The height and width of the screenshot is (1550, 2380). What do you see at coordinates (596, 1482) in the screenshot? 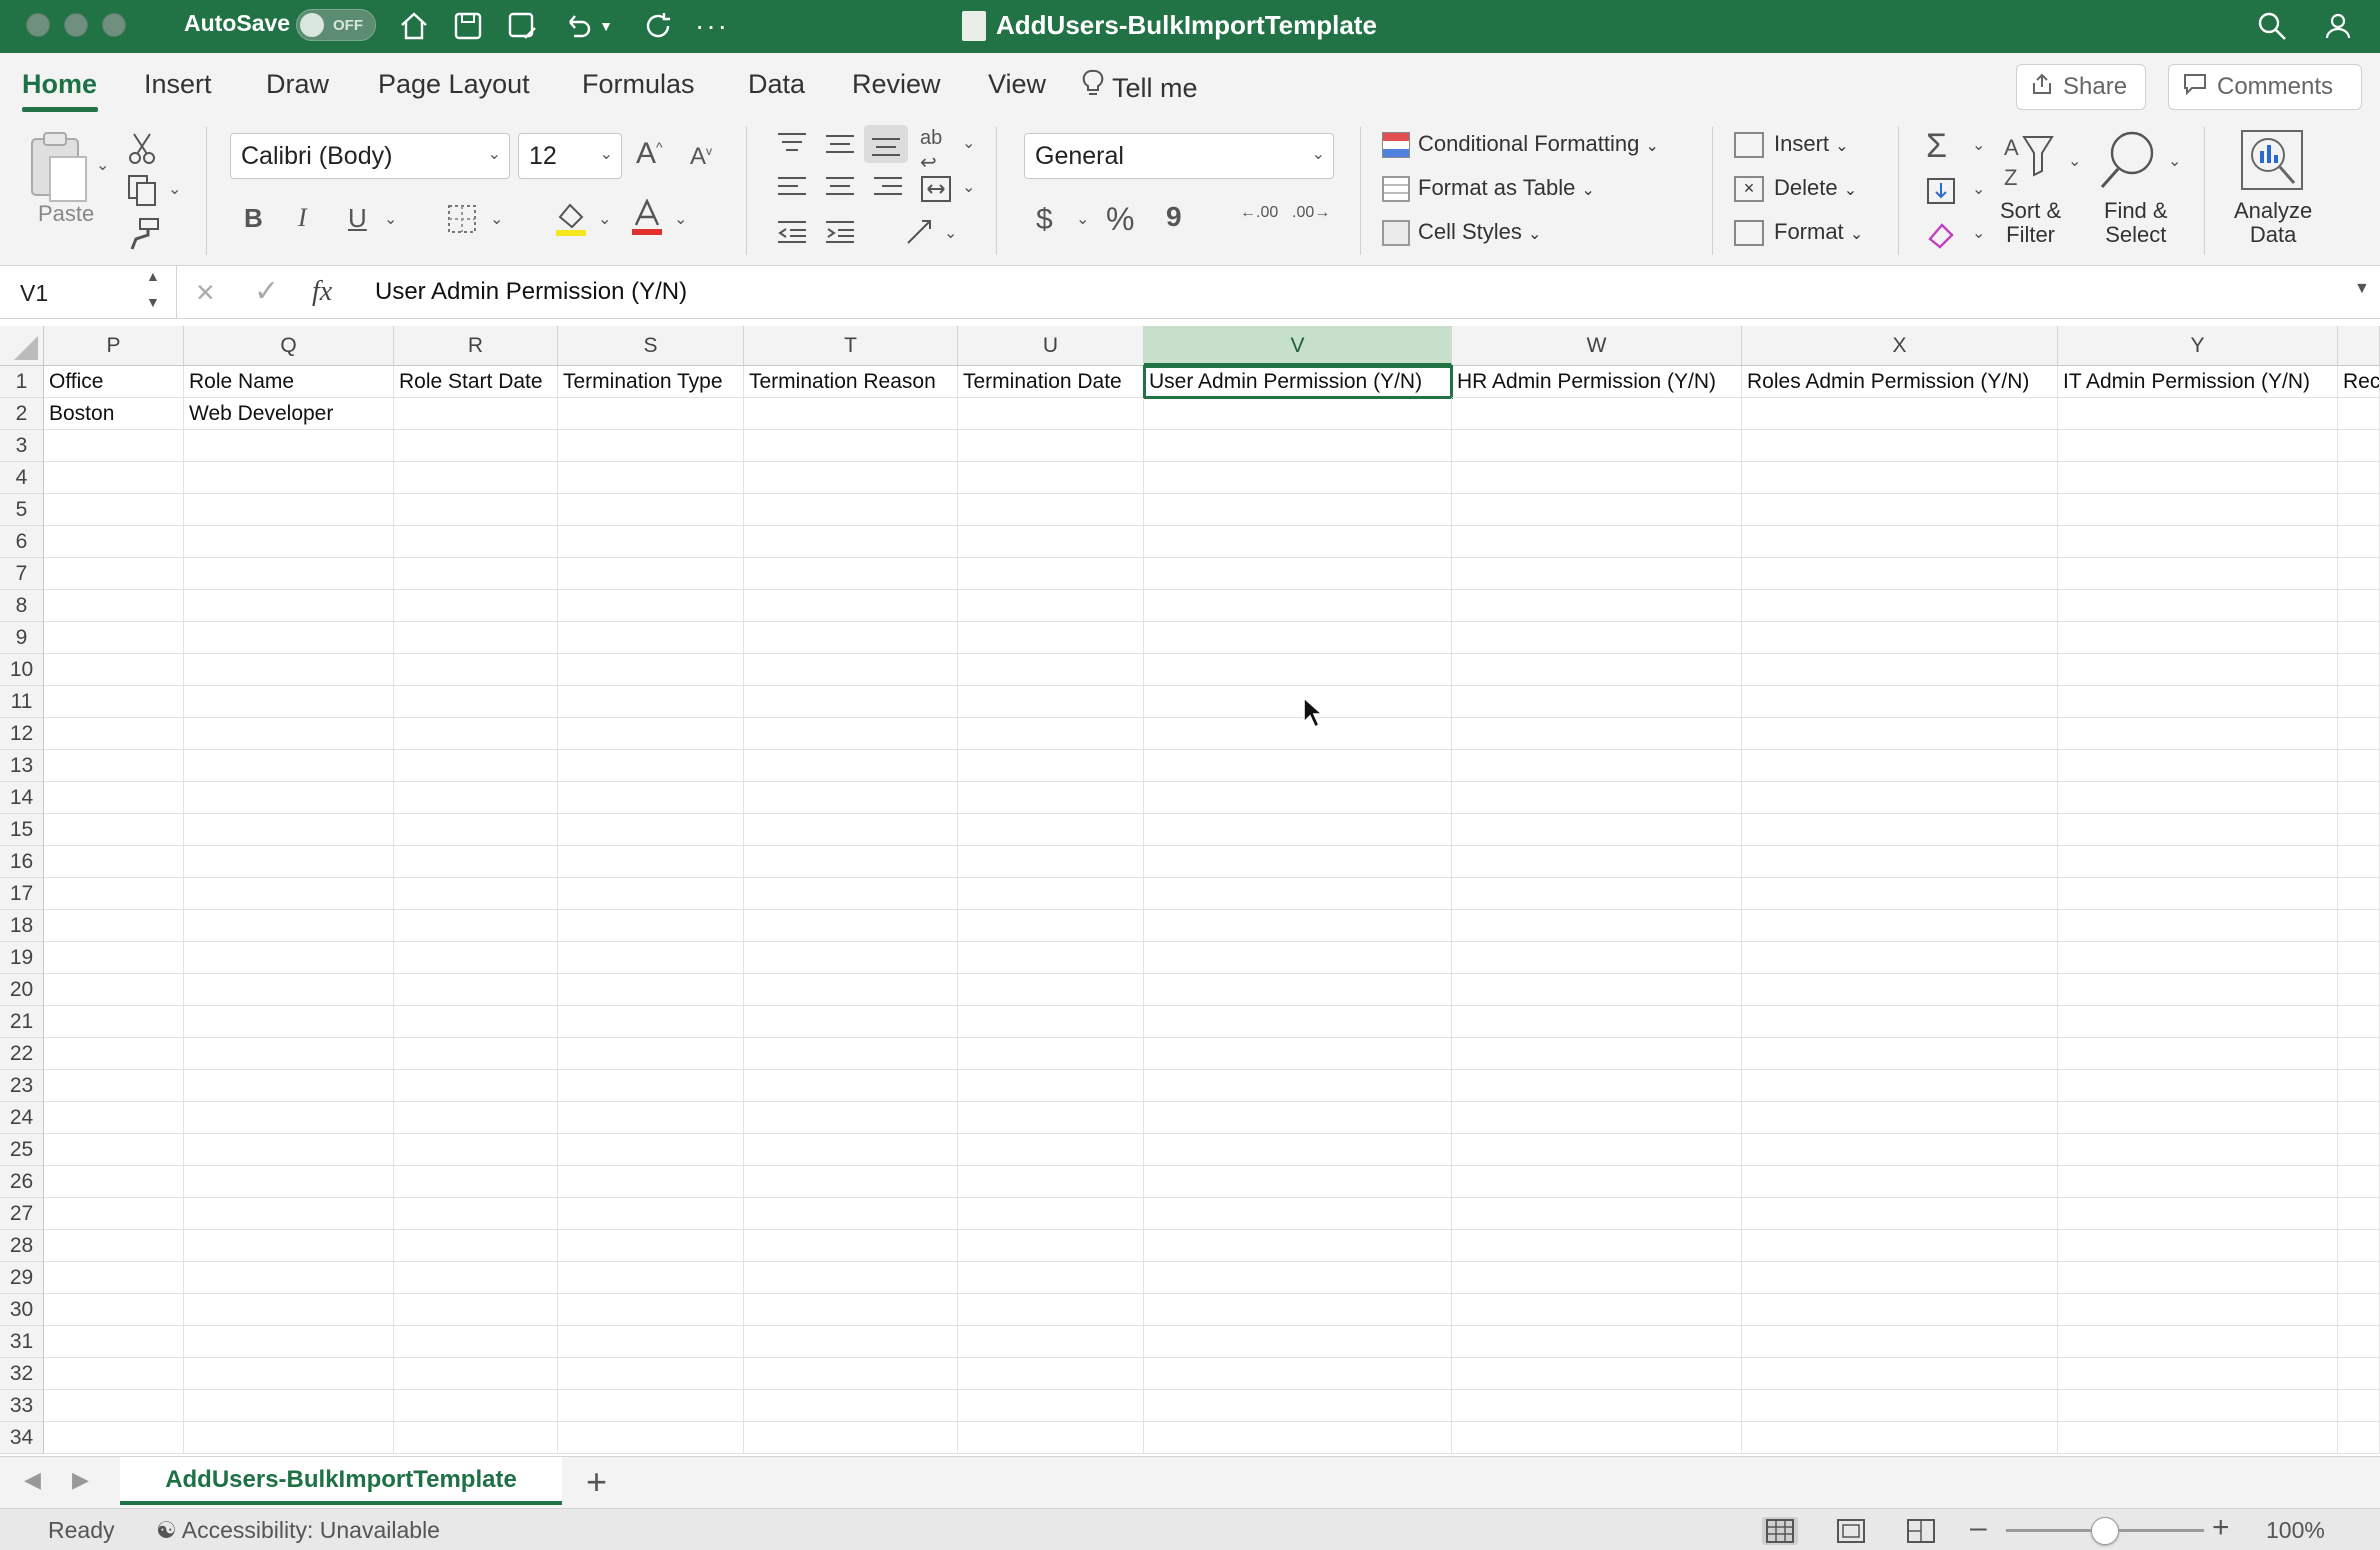
I see `add-sheet-icon: +` at bounding box center [596, 1482].